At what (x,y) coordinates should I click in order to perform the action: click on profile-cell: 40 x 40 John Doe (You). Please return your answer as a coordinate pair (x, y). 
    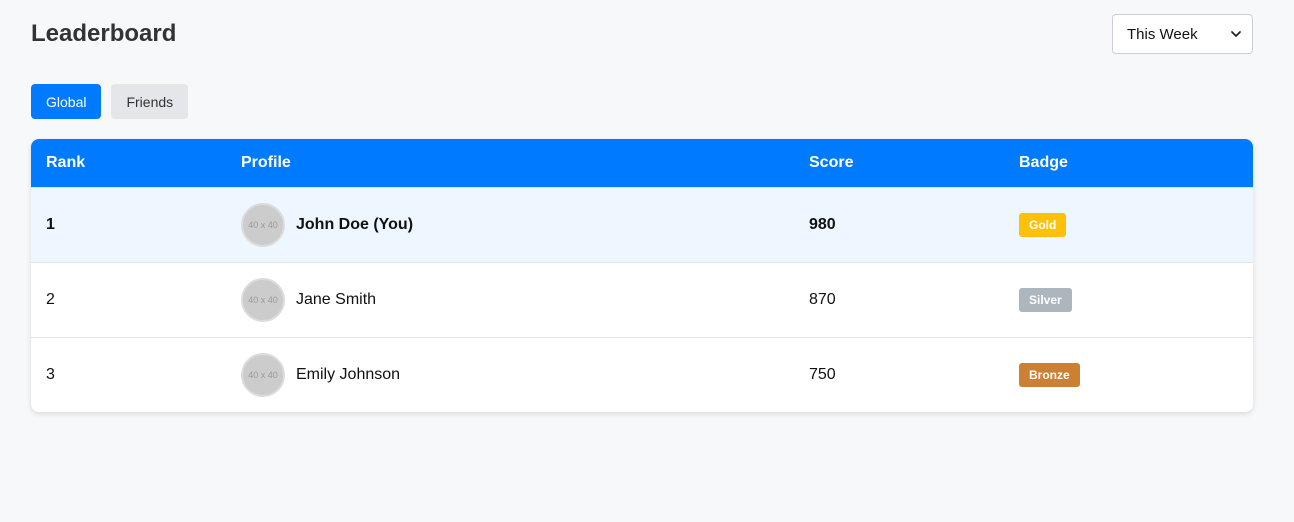
    Looking at the image, I should click on (510, 225).